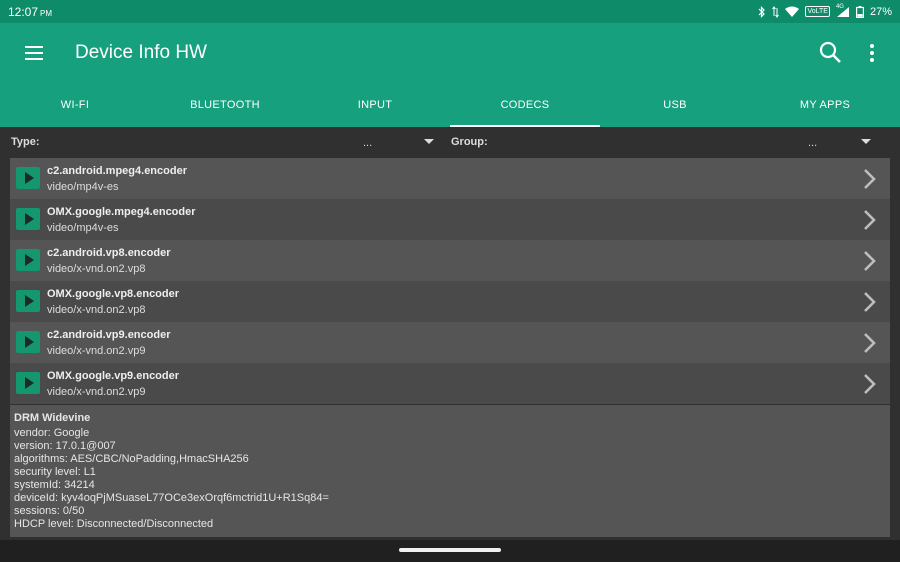 This screenshot has width=900, height=562. Describe the element at coordinates (762, 11) in the screenshot. I see `bluetooth-icon` at that location.